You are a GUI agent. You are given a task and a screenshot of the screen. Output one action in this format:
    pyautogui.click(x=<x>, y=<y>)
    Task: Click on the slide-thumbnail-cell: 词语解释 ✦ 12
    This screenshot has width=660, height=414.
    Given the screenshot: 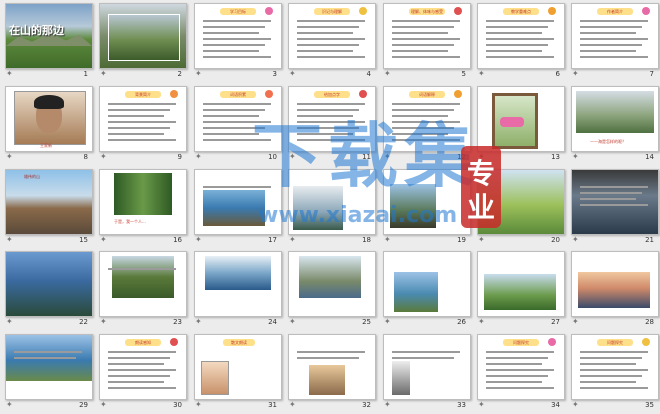 What is the action you would take?
    pyautogui.click(x=425, y=124)
    